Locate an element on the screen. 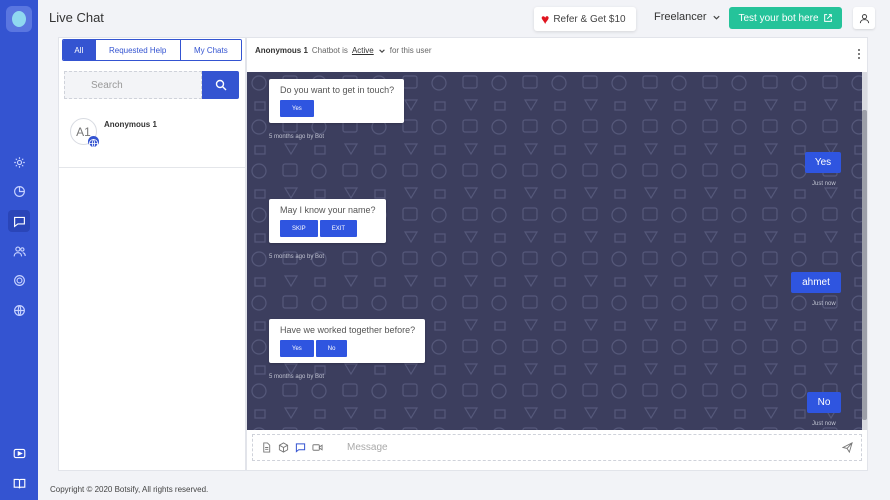 Image resolution: width=890 pixels, height=500 pixels. conversation-user: Anonymous 1 is located at coordinates (281, 50).